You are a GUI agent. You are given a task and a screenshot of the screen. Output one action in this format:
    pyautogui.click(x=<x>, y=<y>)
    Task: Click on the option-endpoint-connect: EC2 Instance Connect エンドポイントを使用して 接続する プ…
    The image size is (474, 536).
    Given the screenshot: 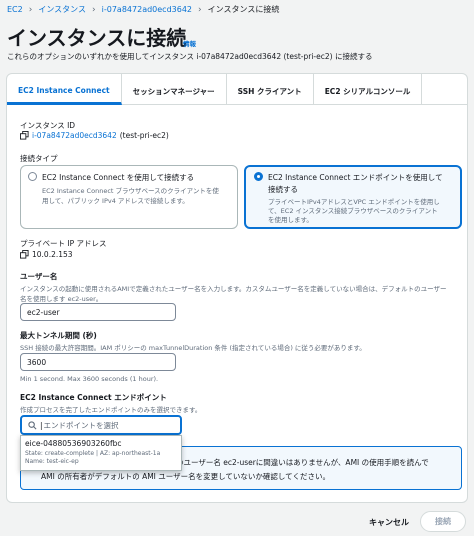 What is the action you would take?
    pyautogui.click(x=353, y=197)
    